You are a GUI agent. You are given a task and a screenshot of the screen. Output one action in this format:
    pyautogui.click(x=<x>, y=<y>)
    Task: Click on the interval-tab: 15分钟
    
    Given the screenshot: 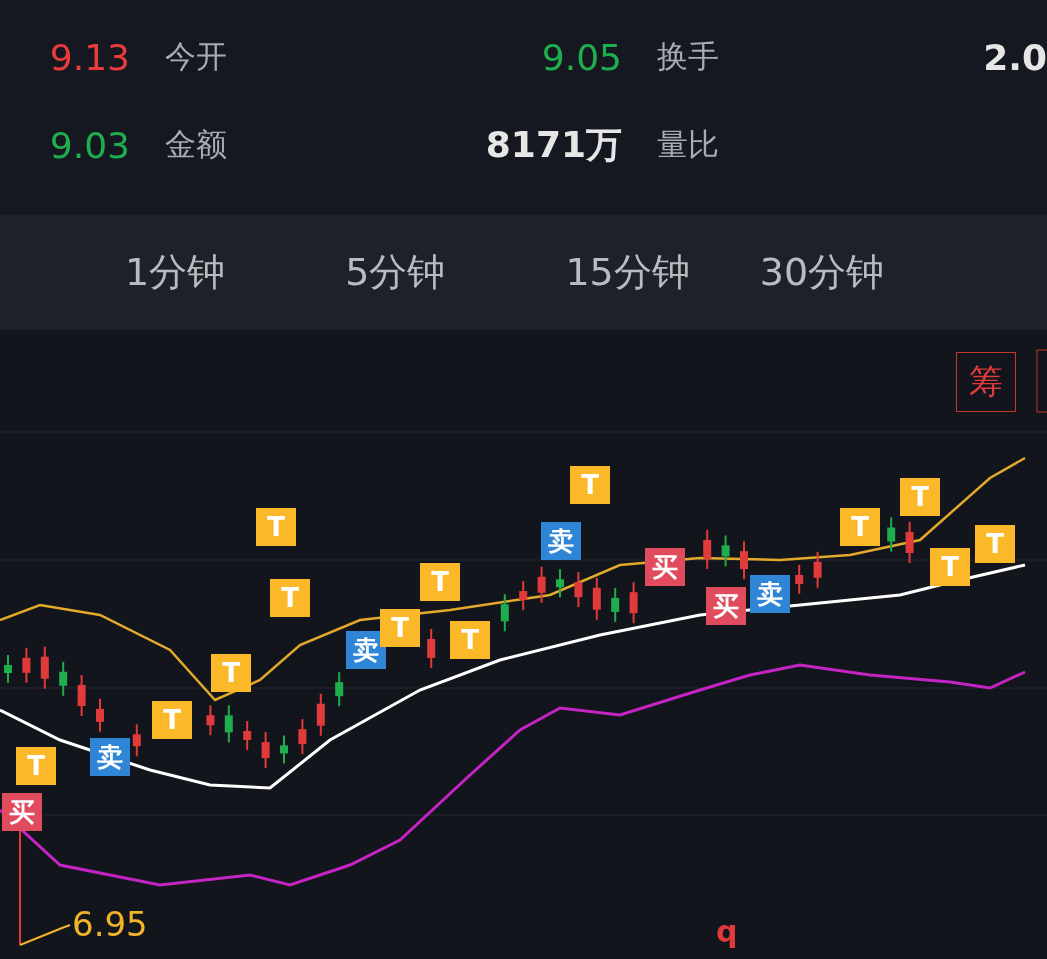 What is the action you would take?
    pyautogui.click(x=627, y=272)
    